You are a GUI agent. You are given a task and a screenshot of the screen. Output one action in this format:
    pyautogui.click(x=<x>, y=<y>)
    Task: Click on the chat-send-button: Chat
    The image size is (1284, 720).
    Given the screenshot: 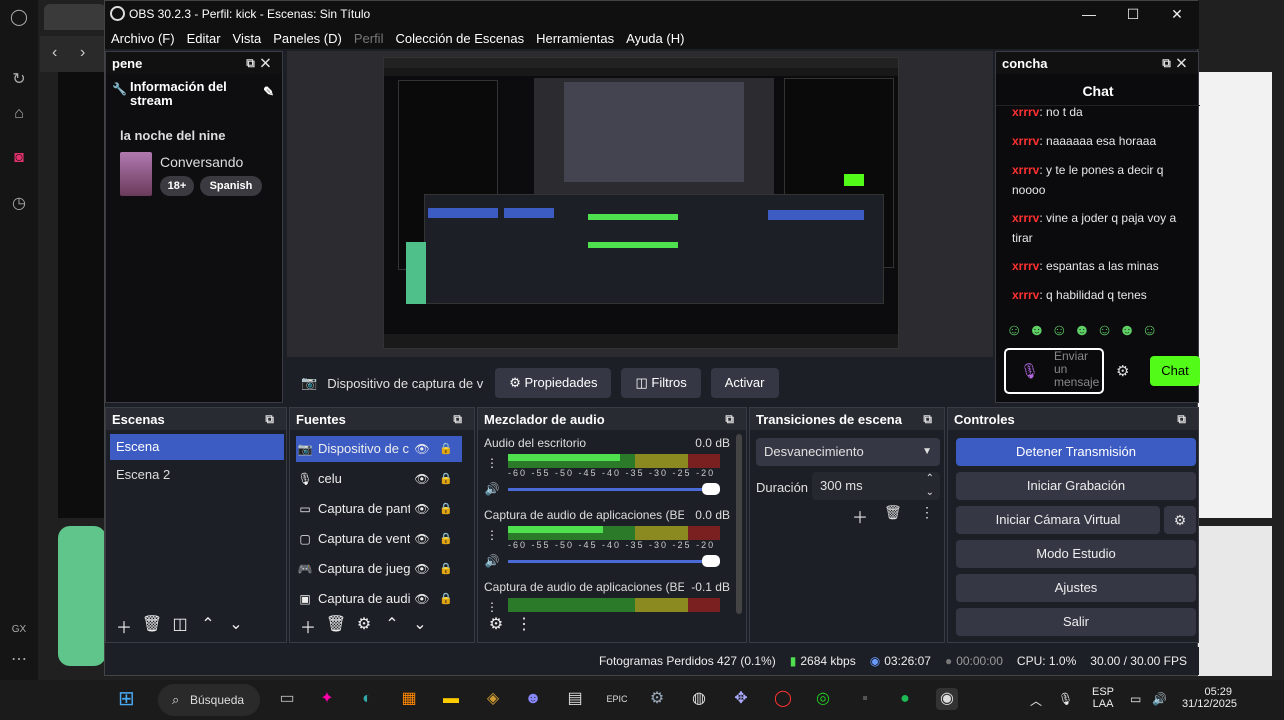 What is the action you would take?
    pyautogui.click(x=1175, y=371)
    